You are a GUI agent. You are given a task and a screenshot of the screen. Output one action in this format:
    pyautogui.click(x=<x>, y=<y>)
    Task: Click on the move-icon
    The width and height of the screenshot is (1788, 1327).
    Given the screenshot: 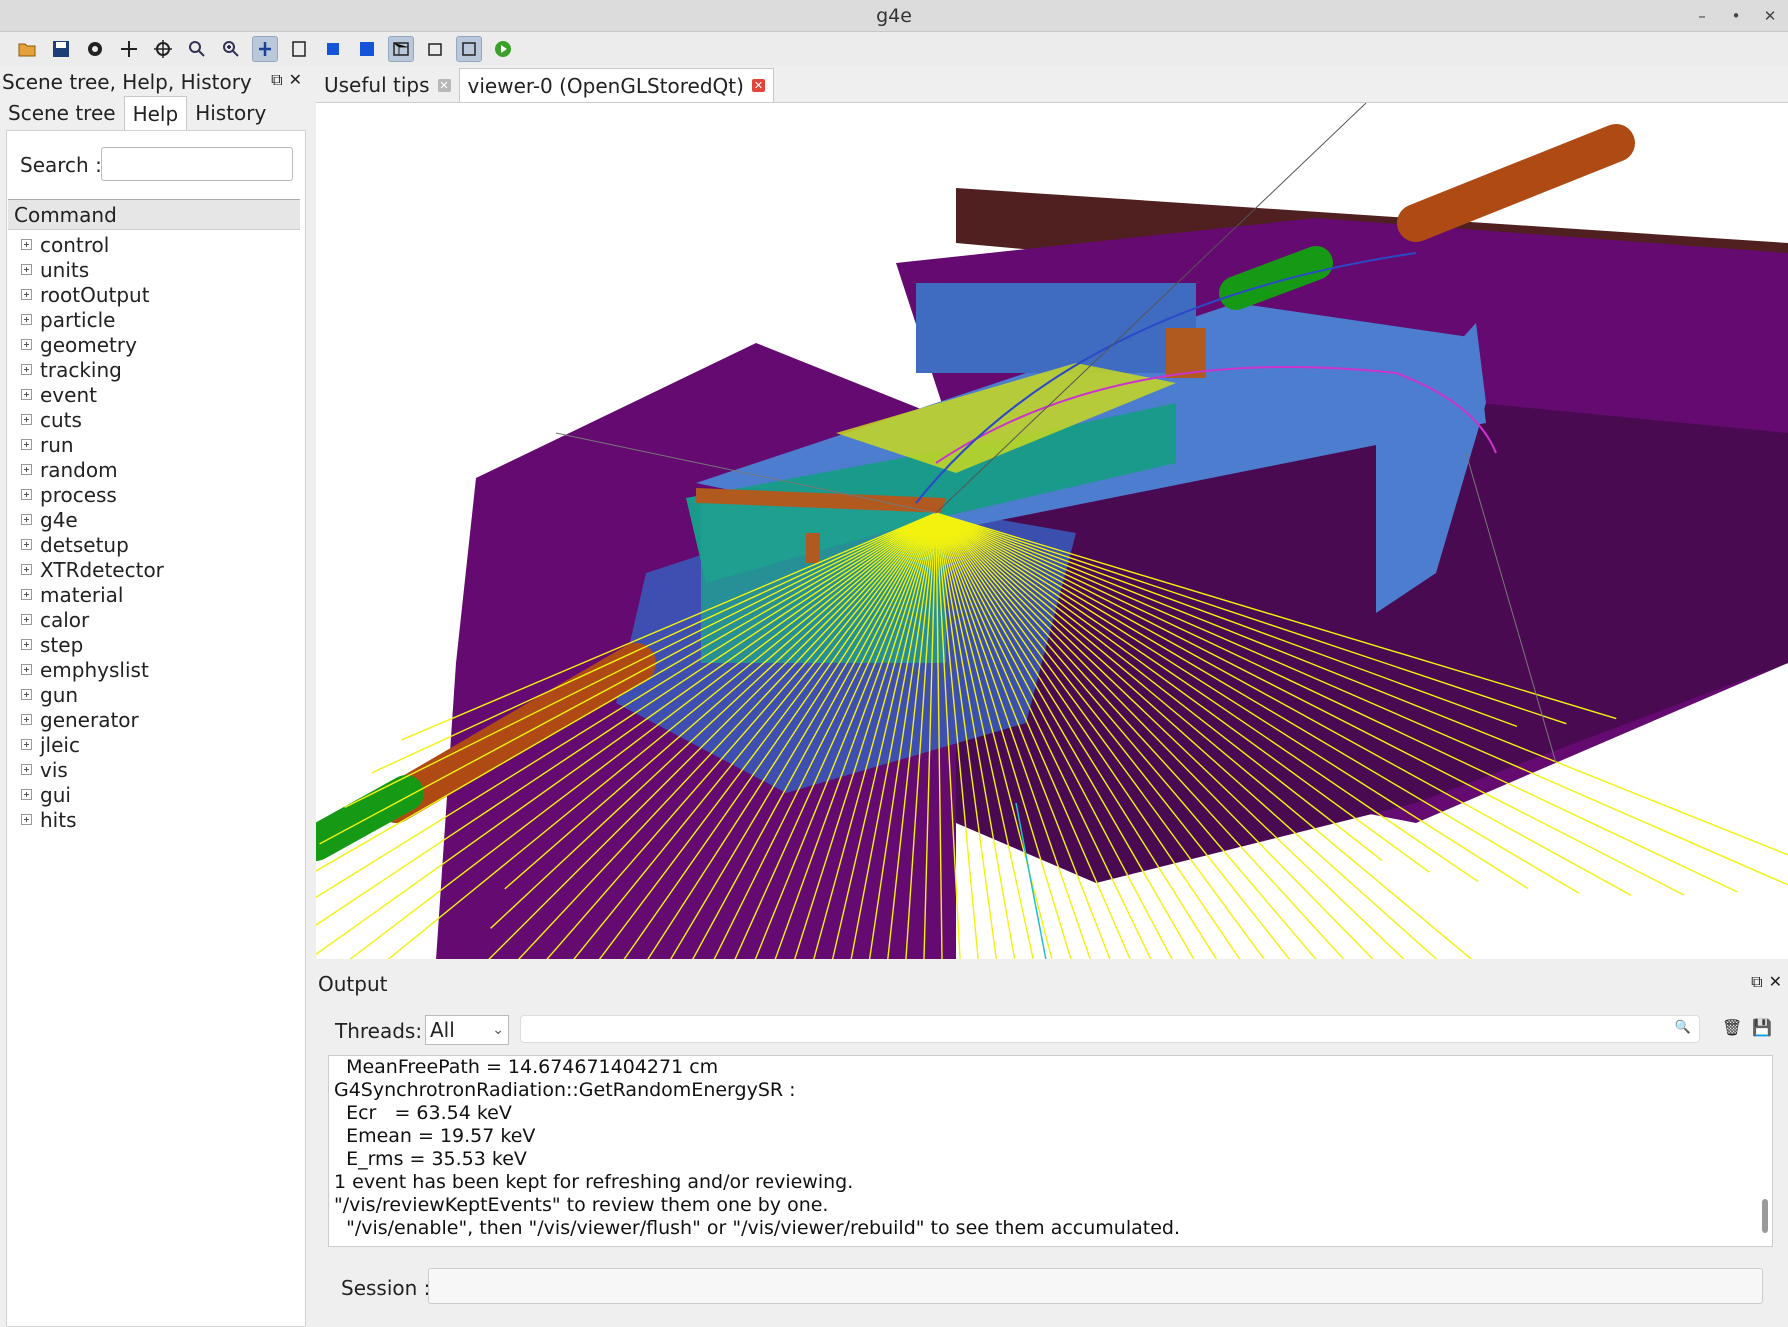 What is the action you would take?
    pyautogui.click(x=129, y=49)
    